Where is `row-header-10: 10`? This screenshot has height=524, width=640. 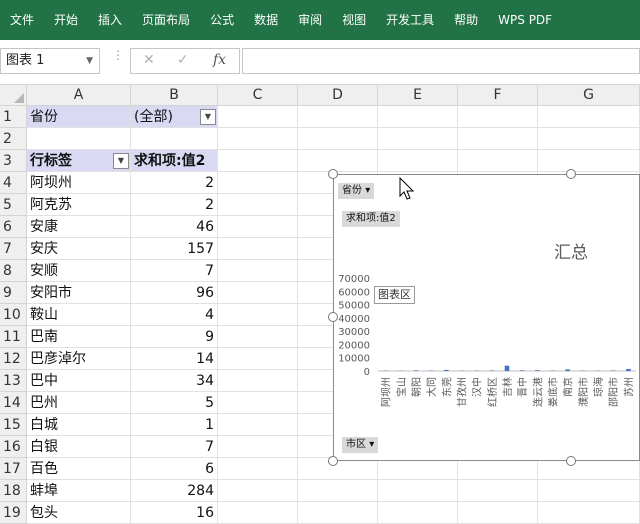
row-header-10: 10 is located at coordinates (13, 315).